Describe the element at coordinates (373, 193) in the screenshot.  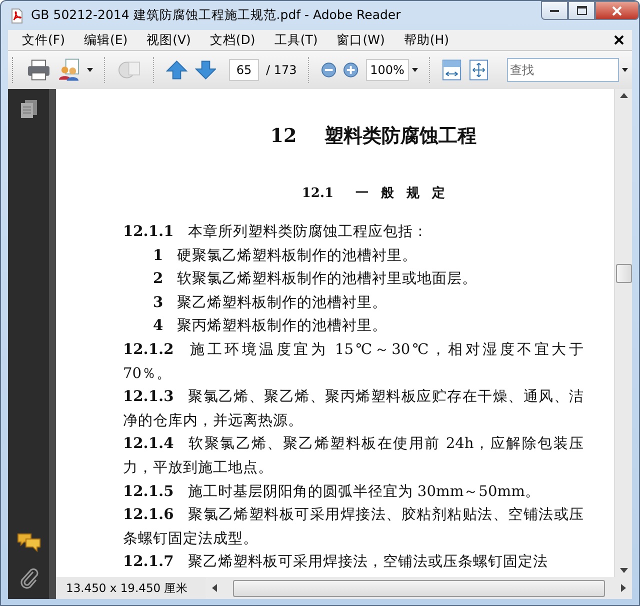
I see `section-heading: 12.1 一 般 规 定` at that location.